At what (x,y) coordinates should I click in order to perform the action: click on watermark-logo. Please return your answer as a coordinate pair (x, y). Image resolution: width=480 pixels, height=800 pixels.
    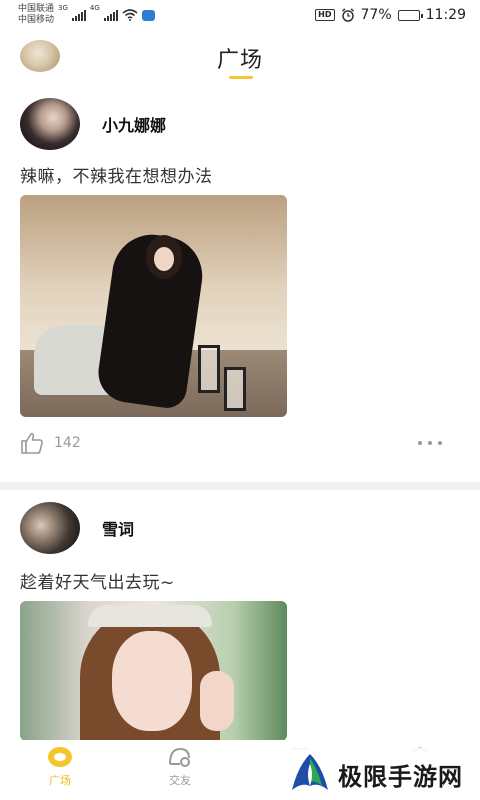
    Looking at the image, I should click on (310, 772).